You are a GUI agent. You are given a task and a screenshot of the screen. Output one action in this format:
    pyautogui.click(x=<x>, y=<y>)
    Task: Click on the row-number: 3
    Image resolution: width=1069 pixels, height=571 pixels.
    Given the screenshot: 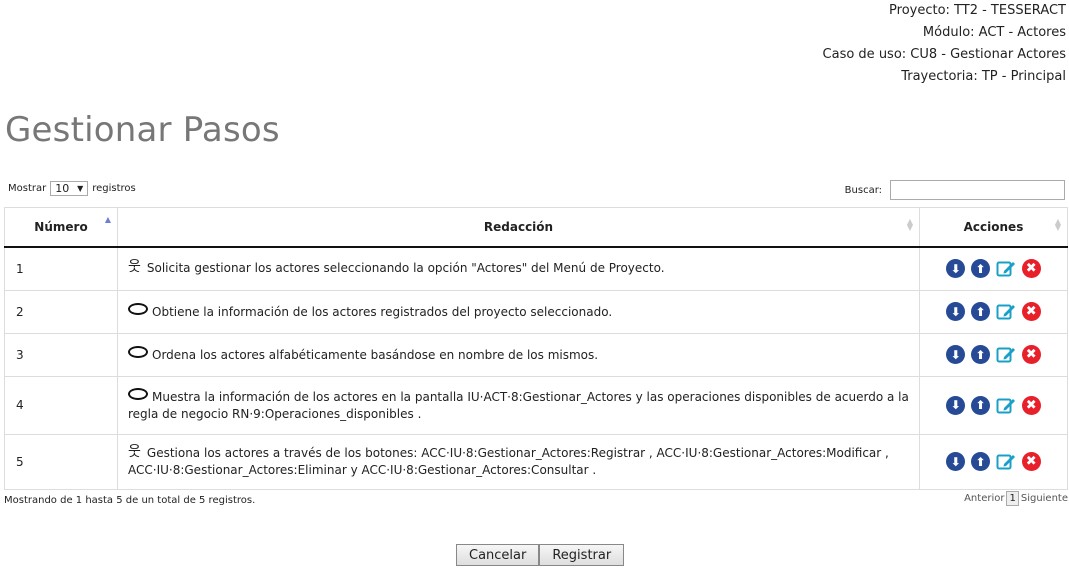 What is the action you would take?
    pyautogui.click(x=61, y=354)
    